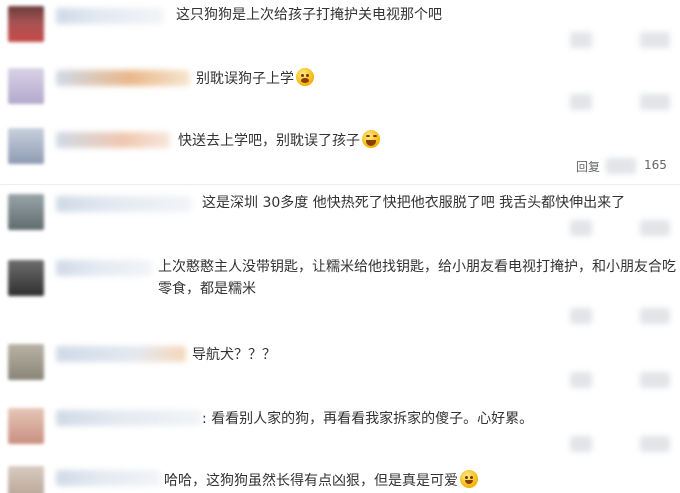  What do you see at coordinates (340, 89) in the screenshot?
I see `comment-item: 别耽误狗子上学` at bounding box center [340, 89].